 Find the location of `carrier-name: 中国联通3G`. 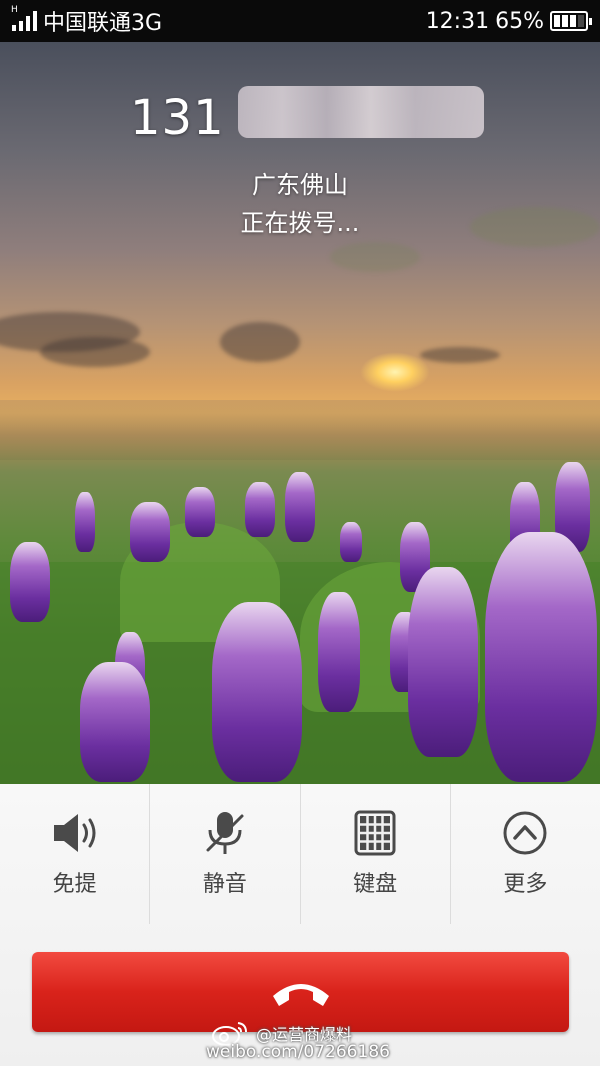

carrier-name: 中国联通3G is located at coordinates (103, 23).